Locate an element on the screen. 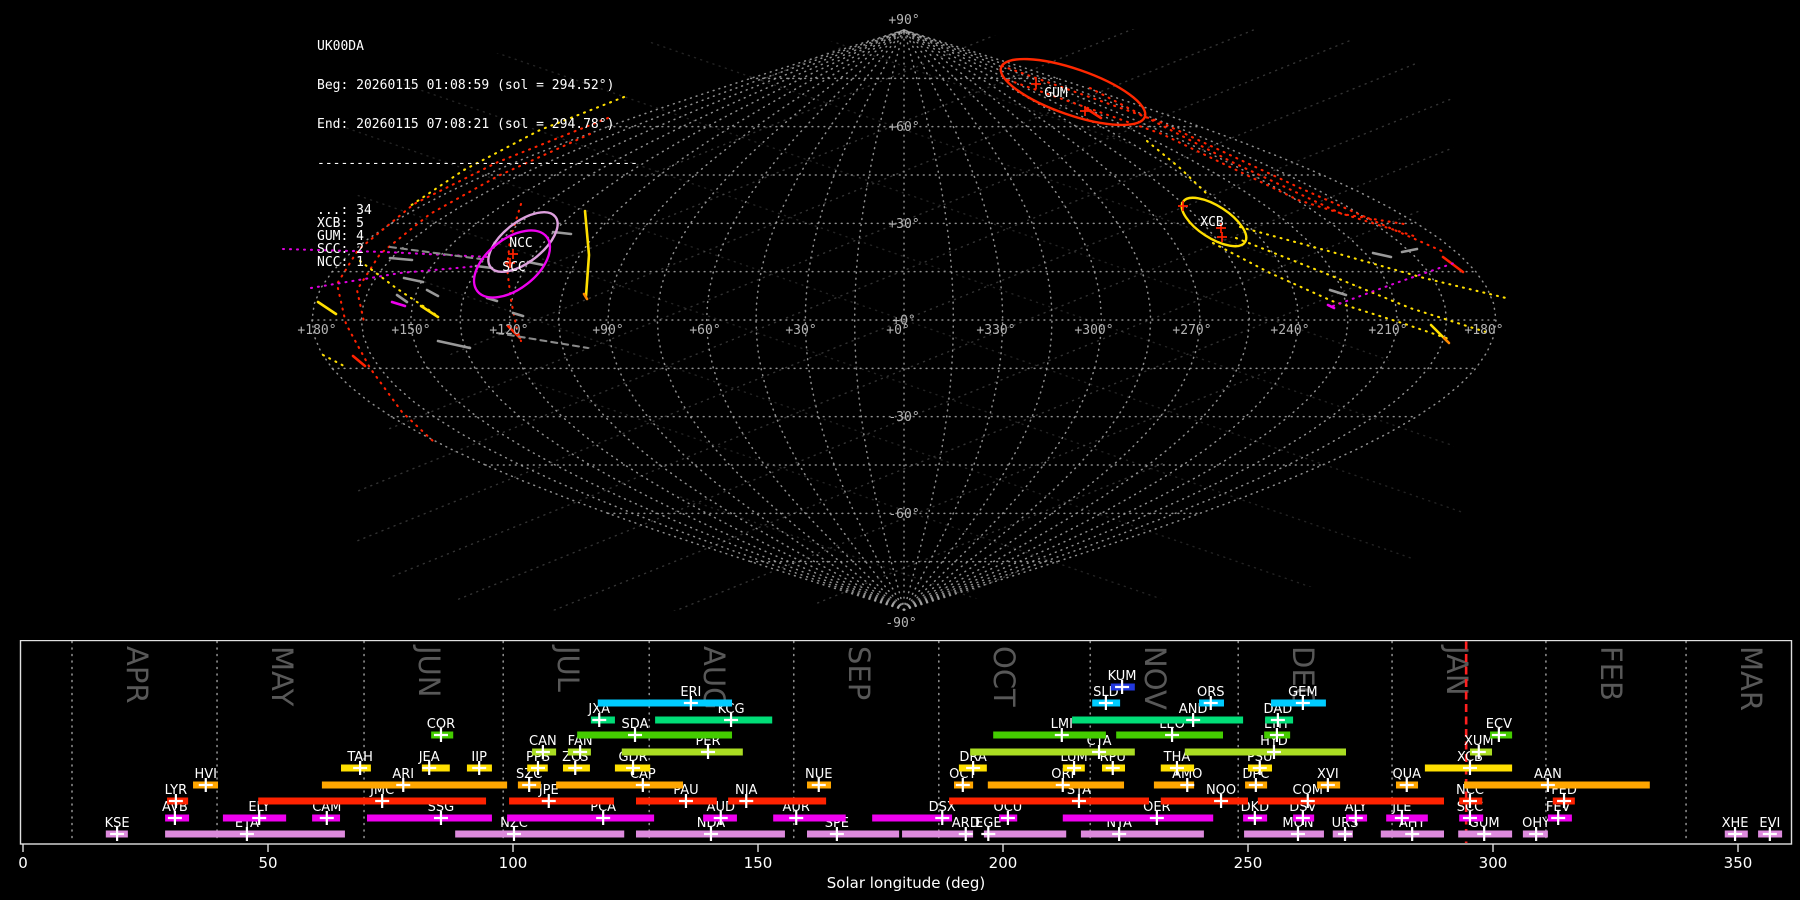 This screenshot has width=1800, height=900. latitude-label: +60° is located at coordinates (903, 127).